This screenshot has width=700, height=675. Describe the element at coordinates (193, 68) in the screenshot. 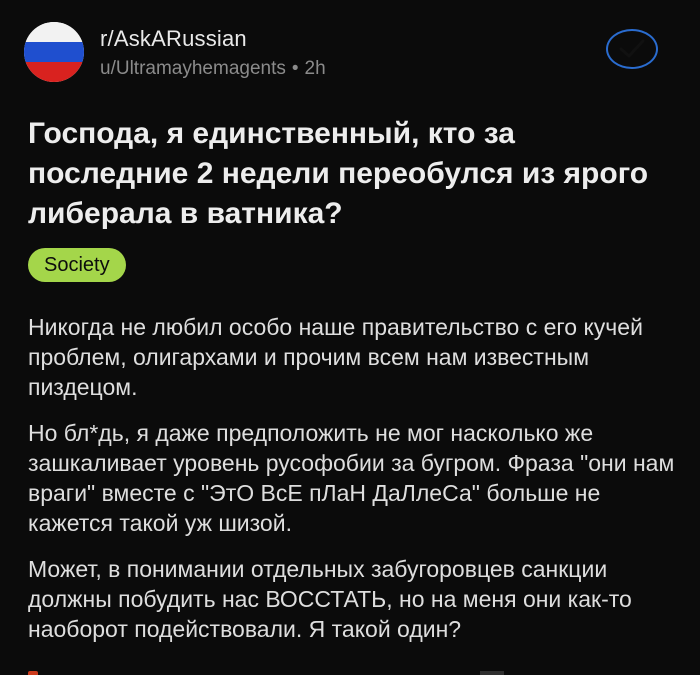

I see `author-name: u/Ultramayhemagents` at that location.